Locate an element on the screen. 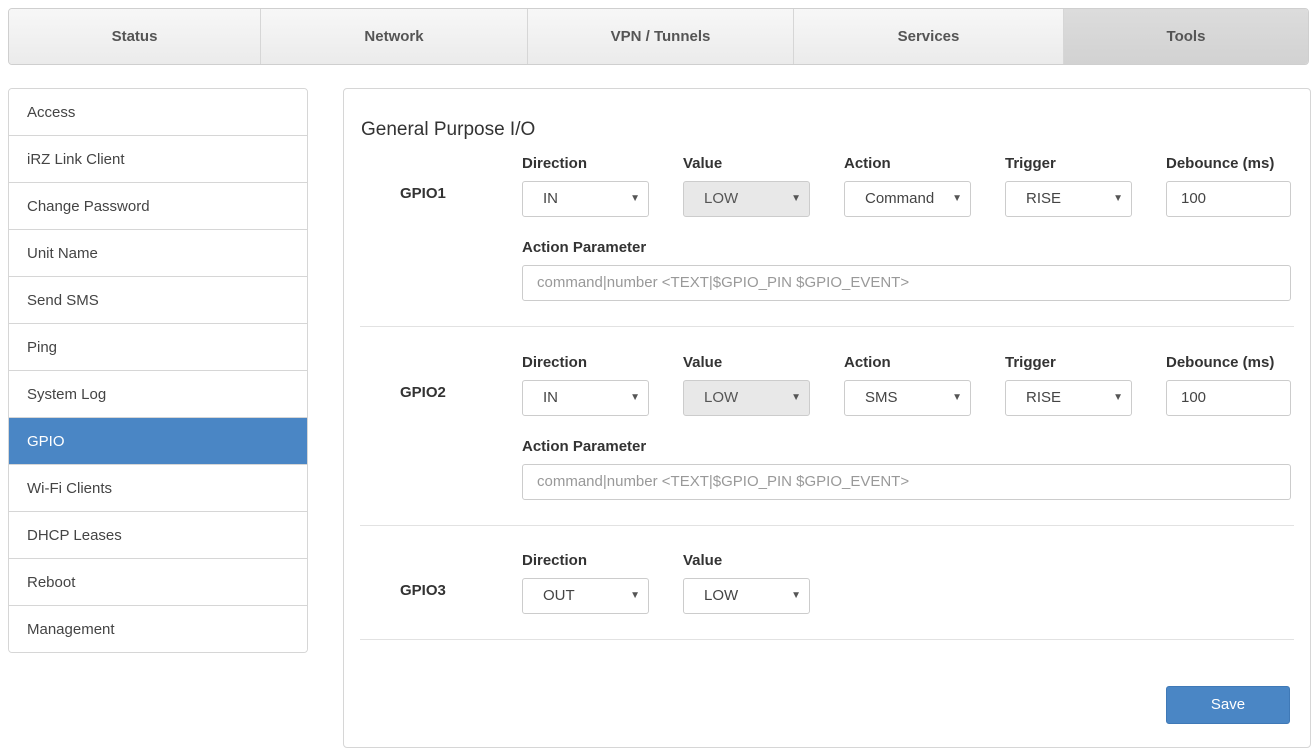 Image resolution: width=1311 pixels, height=748 pixels. sidebar-item-reboot: Reboot is located at coordinates (158, 582).